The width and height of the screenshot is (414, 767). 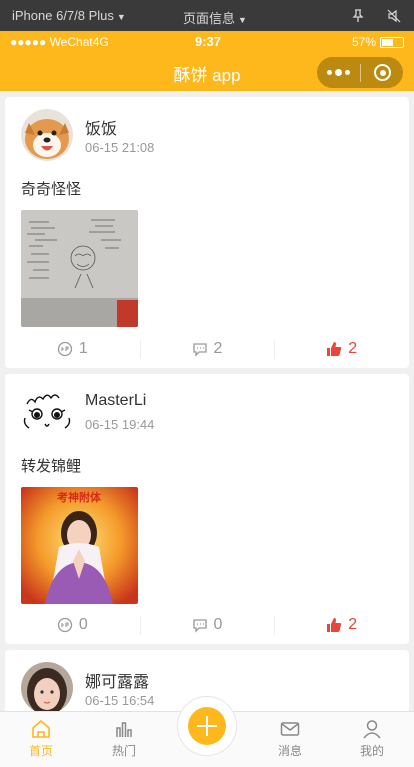 I want to click on device-selector: iPhone 6/7/8 Plus ▼, so click(x=69, y=15).